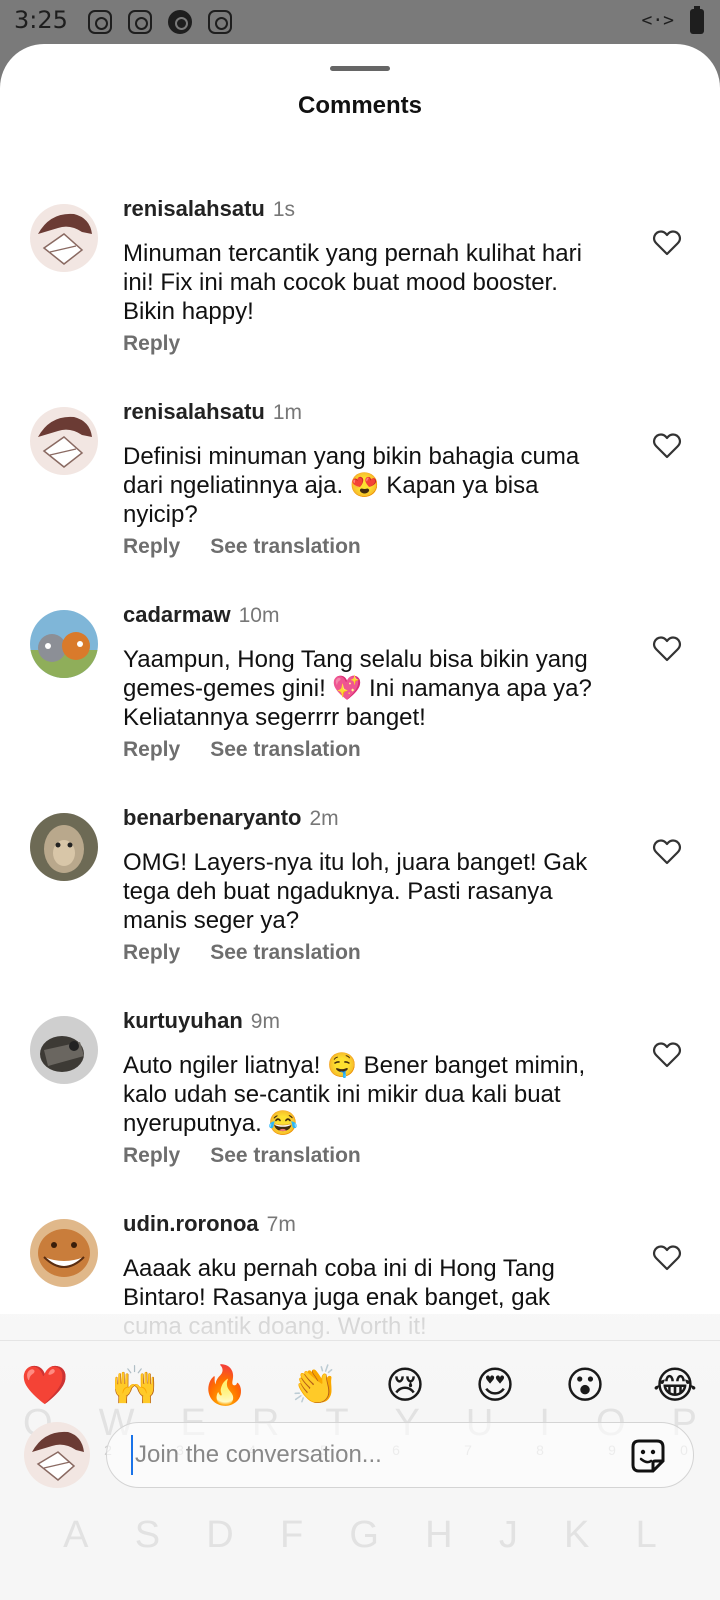 The width and height of the screenshot is (720, 1600). I want to click on keyboard-key: A, so click(76, 1535).